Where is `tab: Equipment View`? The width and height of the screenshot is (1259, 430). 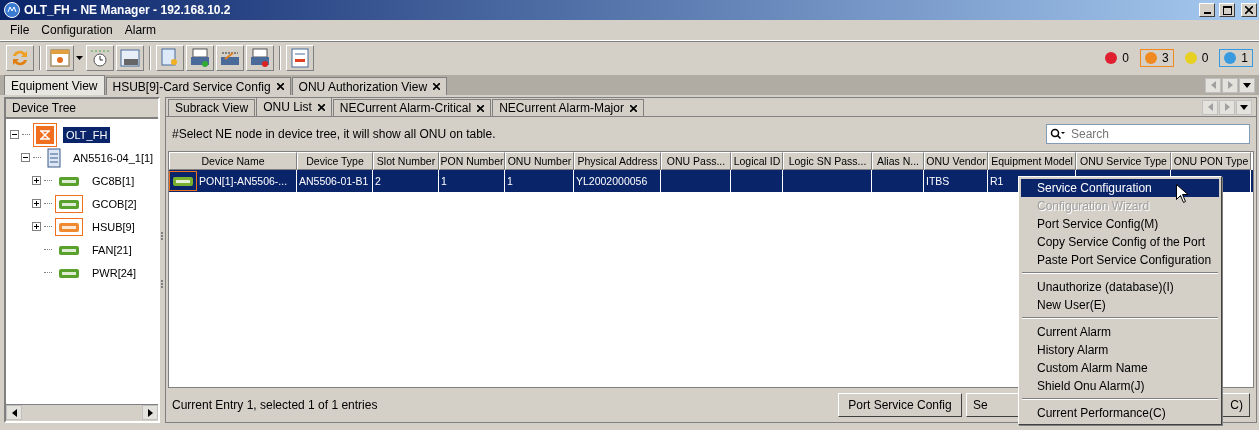
tab: Equipment View is located at coordinates (54, 85).